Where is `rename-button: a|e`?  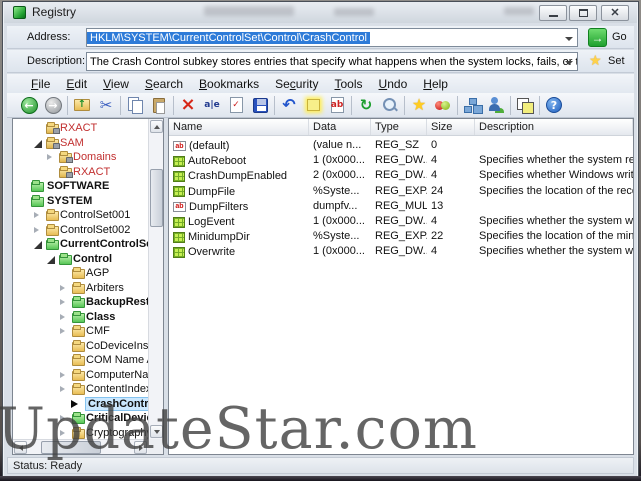
rename-button: a|e is located at coordinates (212, 105).